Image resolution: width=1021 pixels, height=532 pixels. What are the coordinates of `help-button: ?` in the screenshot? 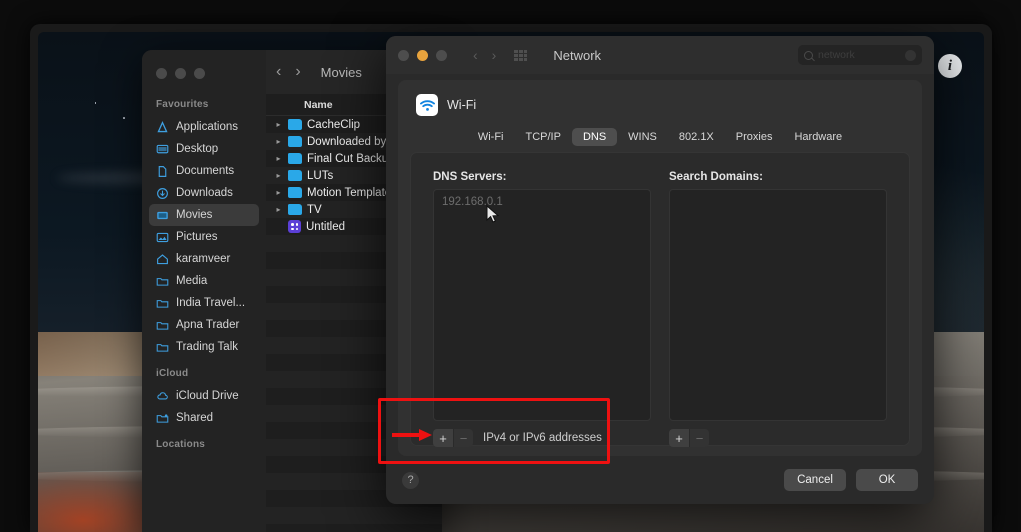 It's located at (410, 480).